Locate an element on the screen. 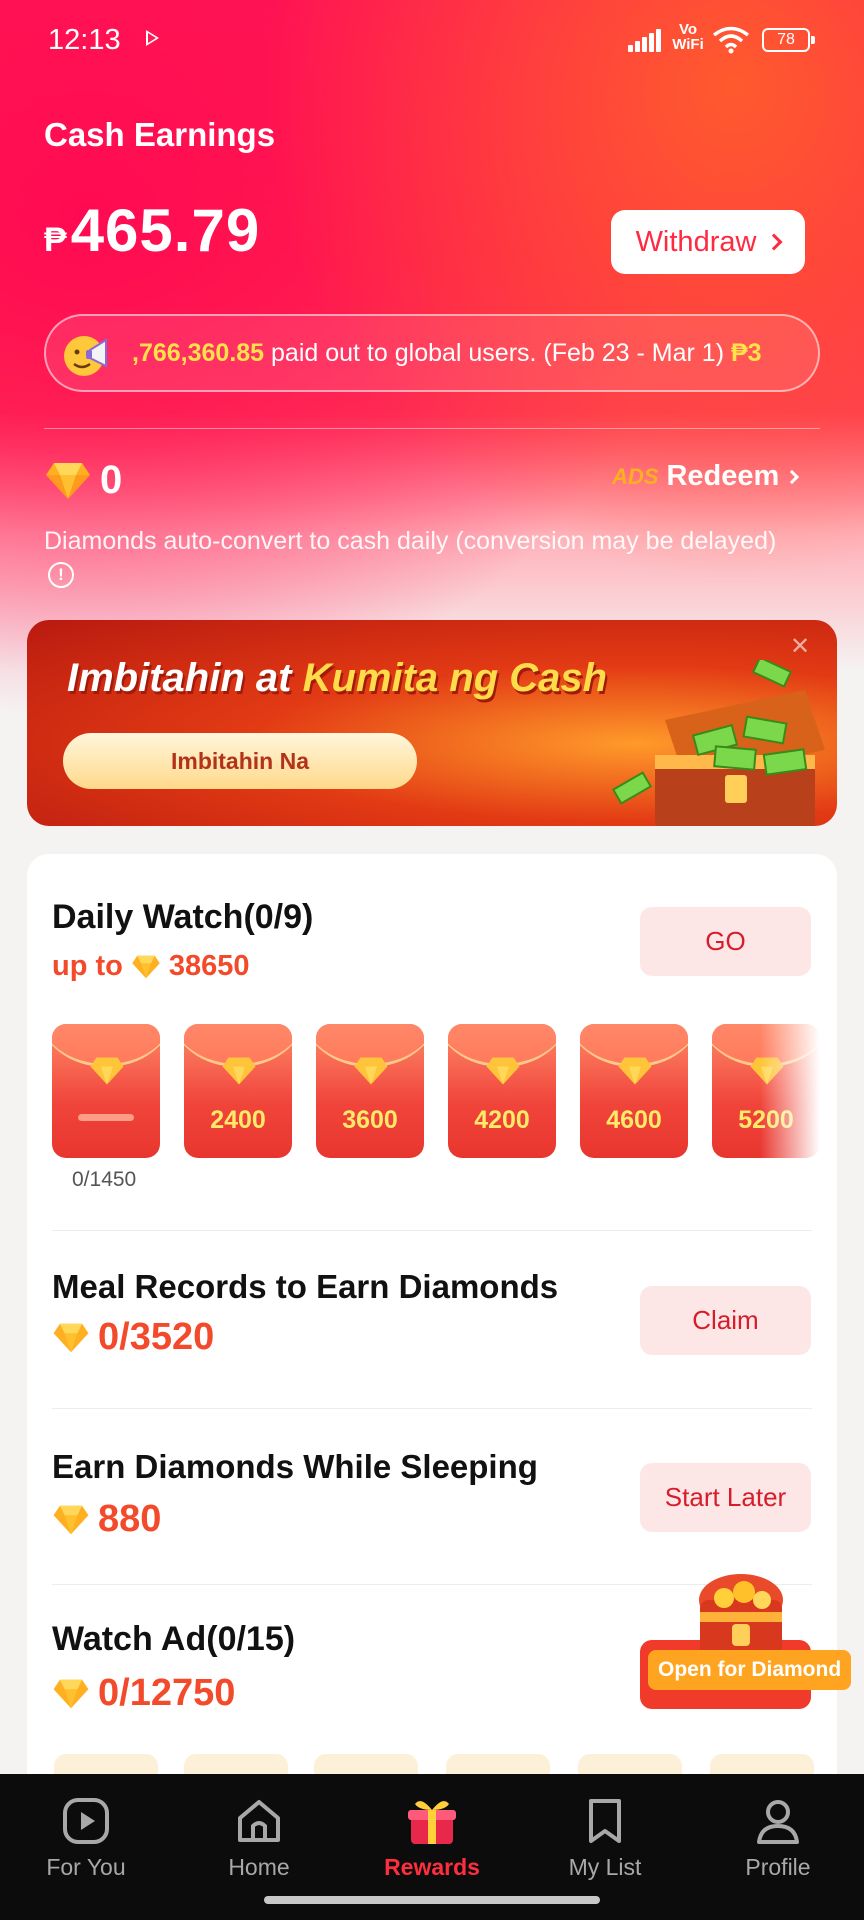 This screenshot has height=1920, width=864. nav-my-list: My List is located at coordinates (605, 1838).